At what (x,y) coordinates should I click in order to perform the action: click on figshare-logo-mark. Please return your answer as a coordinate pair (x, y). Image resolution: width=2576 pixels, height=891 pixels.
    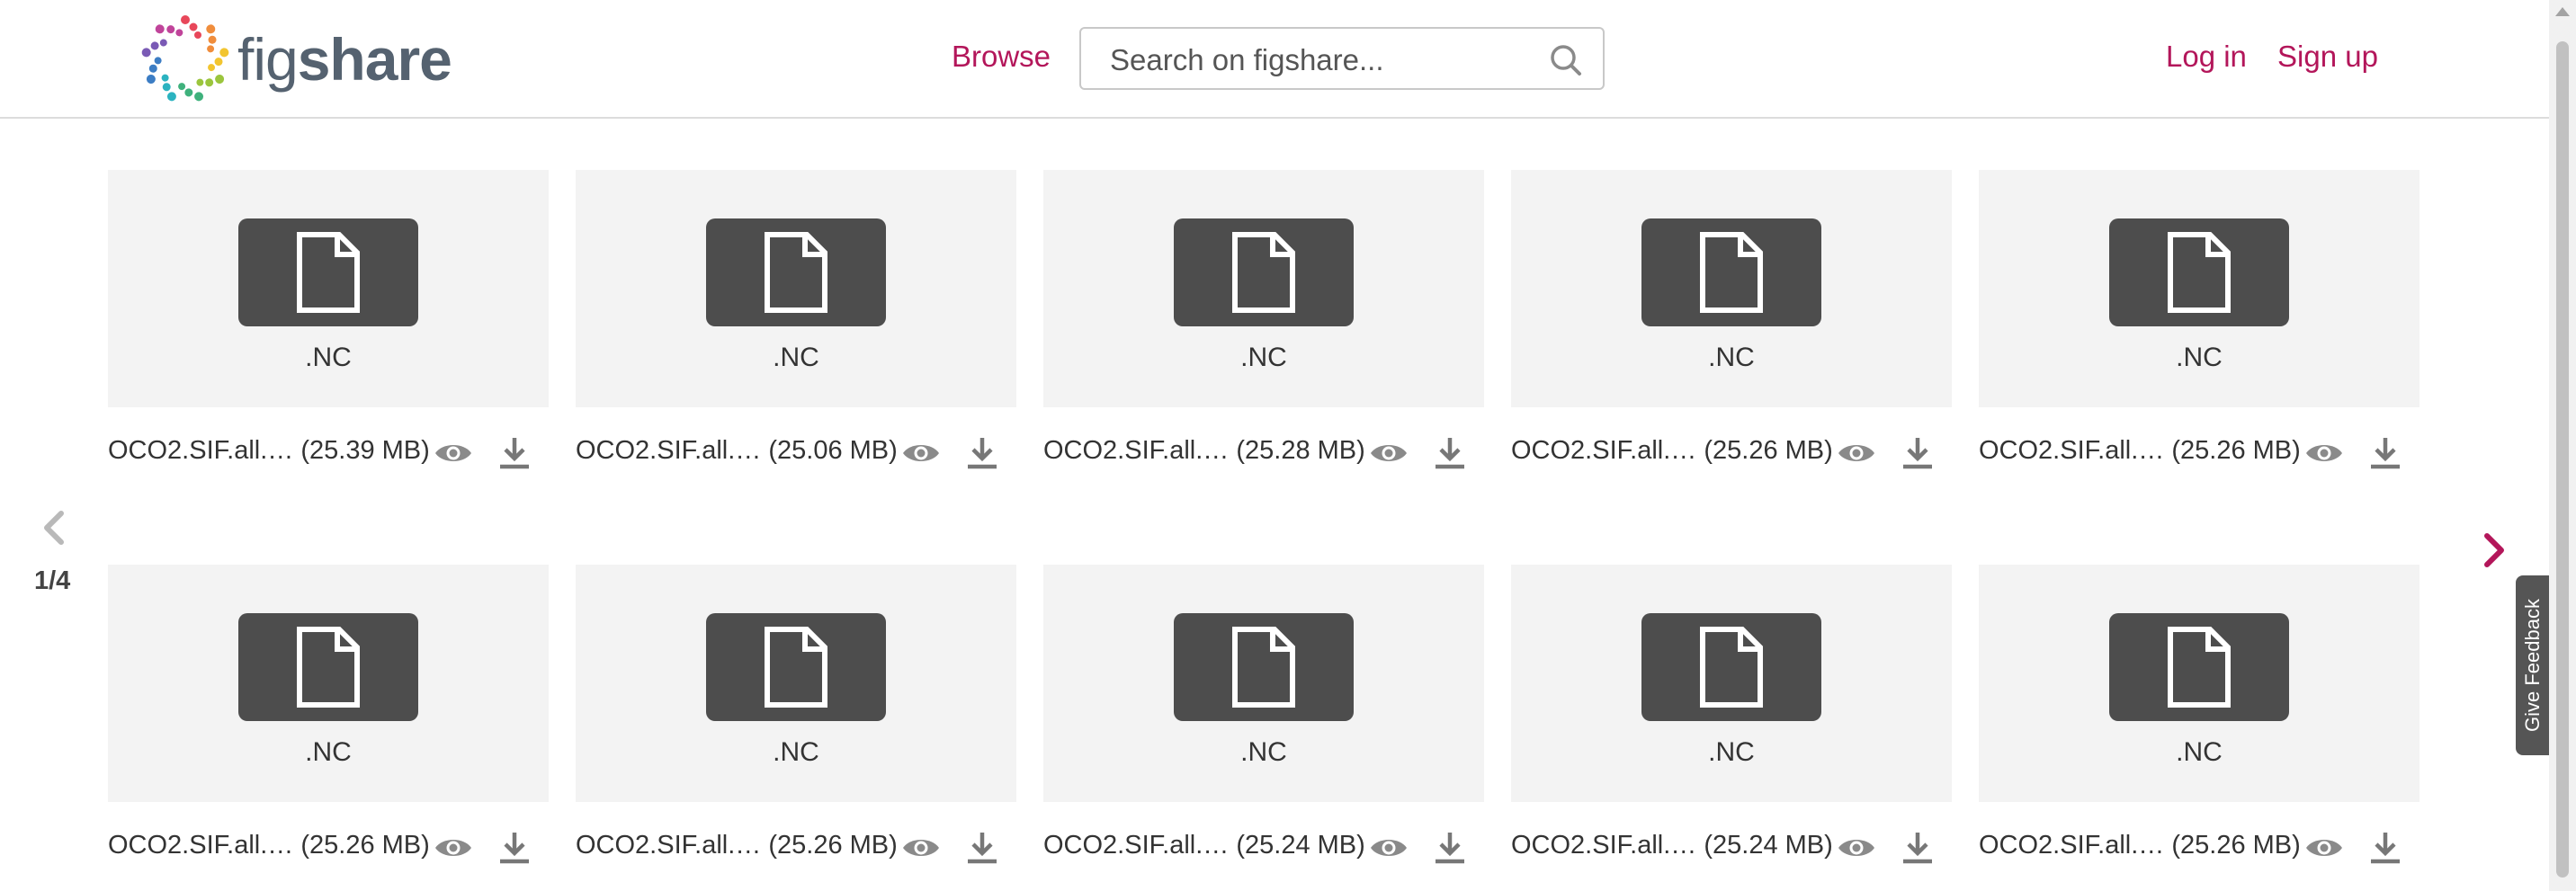
    Looking at the image, I should click on (185, 58).